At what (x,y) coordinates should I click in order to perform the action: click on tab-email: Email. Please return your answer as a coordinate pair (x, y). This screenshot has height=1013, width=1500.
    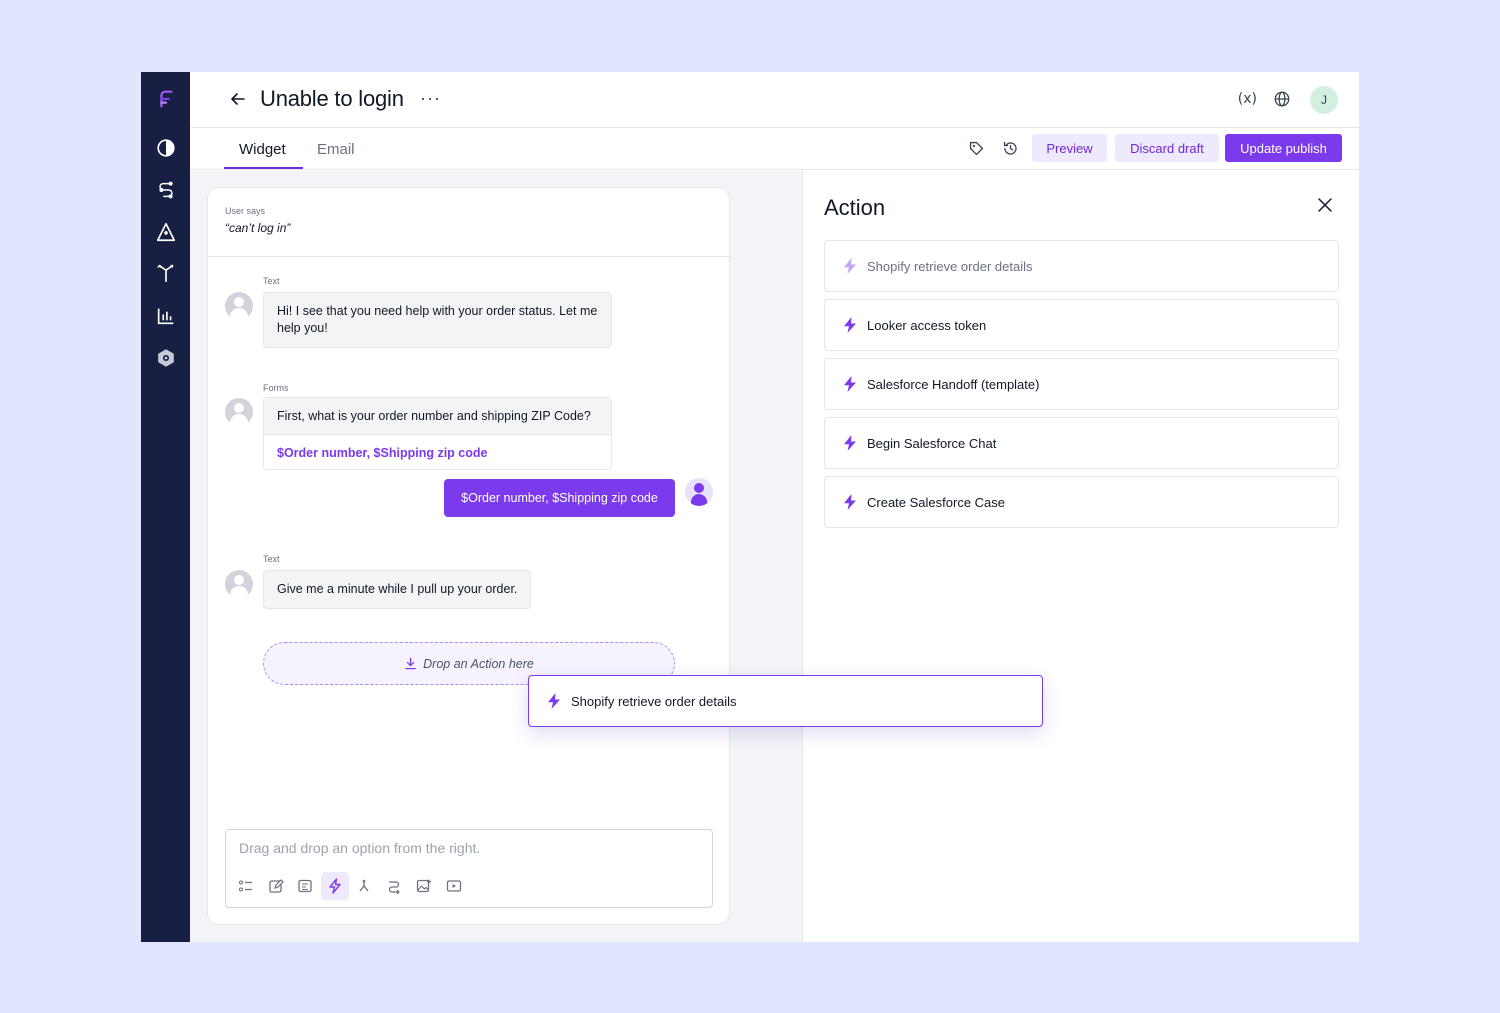
    Looking at the image, I should click on (336, 149).